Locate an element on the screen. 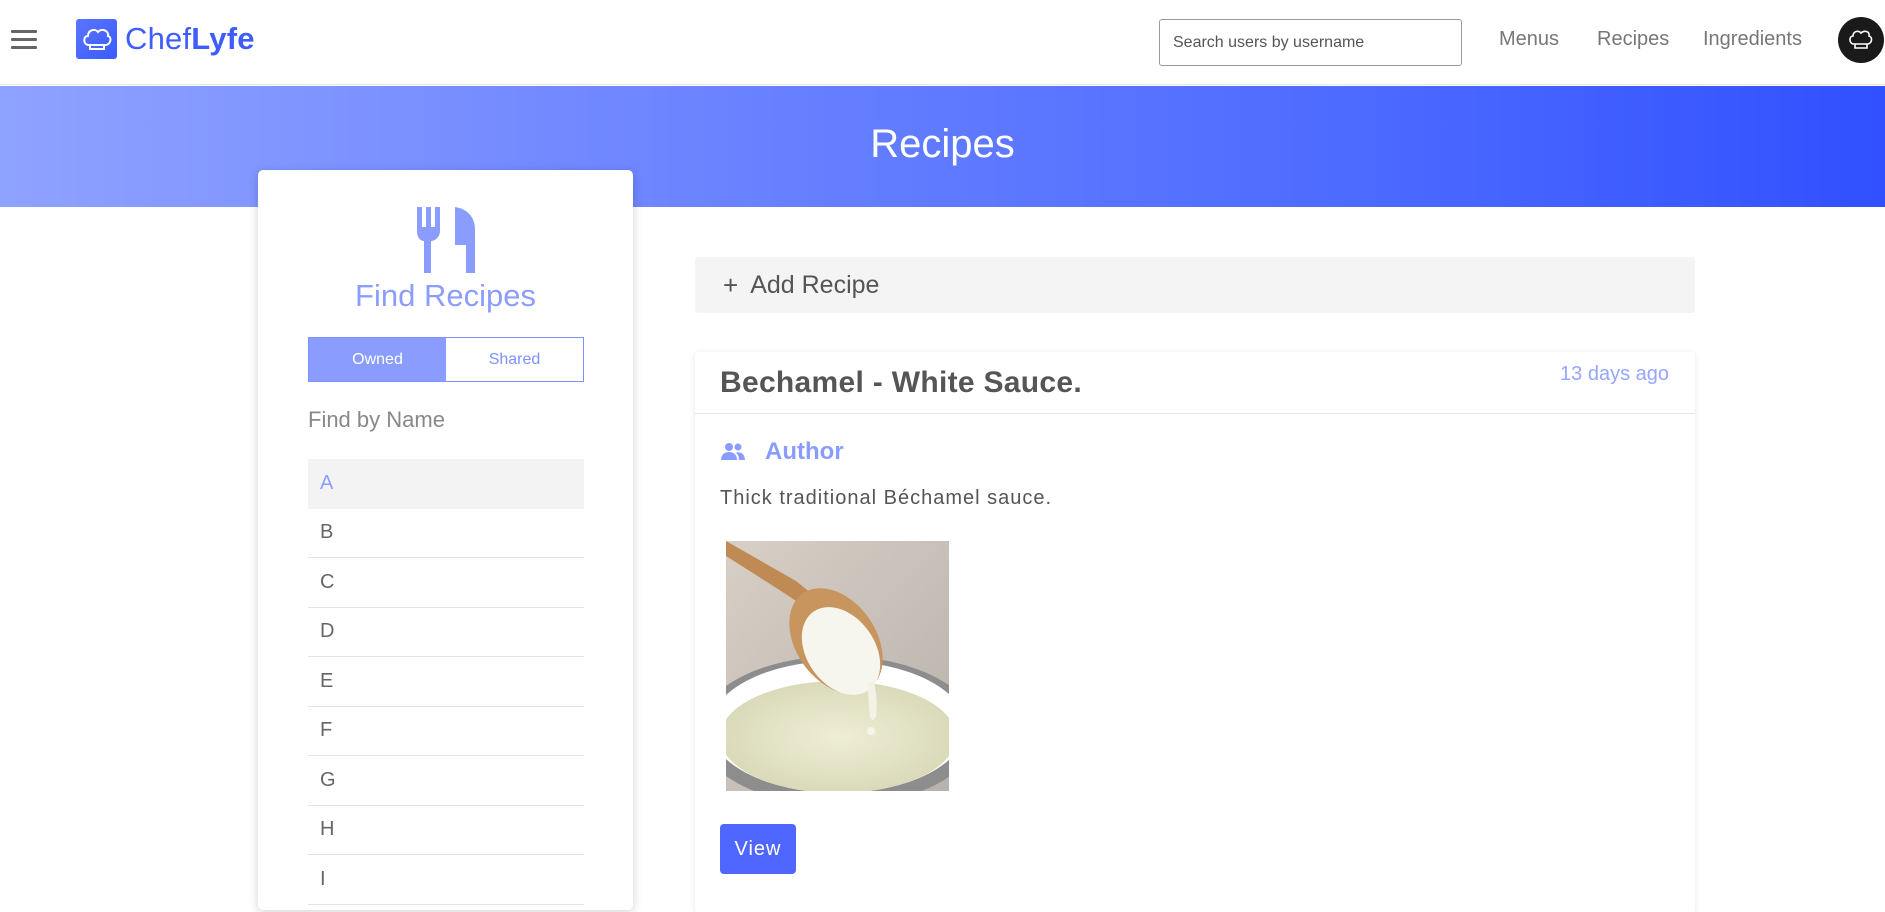 Image resolution: width=1885 pixels, height=912 pixels. page-title: Recipes is located at coordinates (942, 144).